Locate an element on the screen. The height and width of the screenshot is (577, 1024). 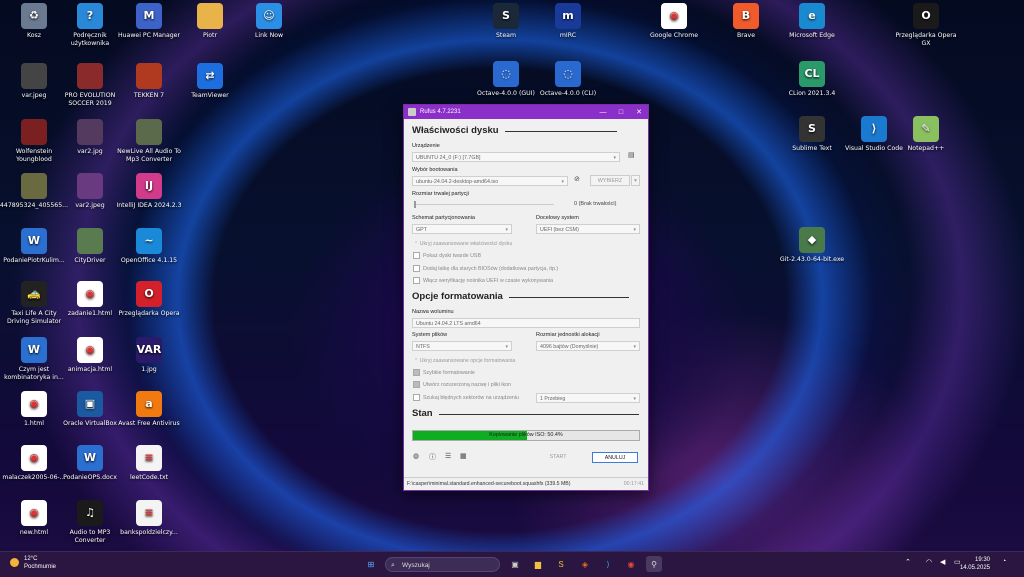
weather-widget: 12°C Pochmurnie is located at coordinates (33, 563).